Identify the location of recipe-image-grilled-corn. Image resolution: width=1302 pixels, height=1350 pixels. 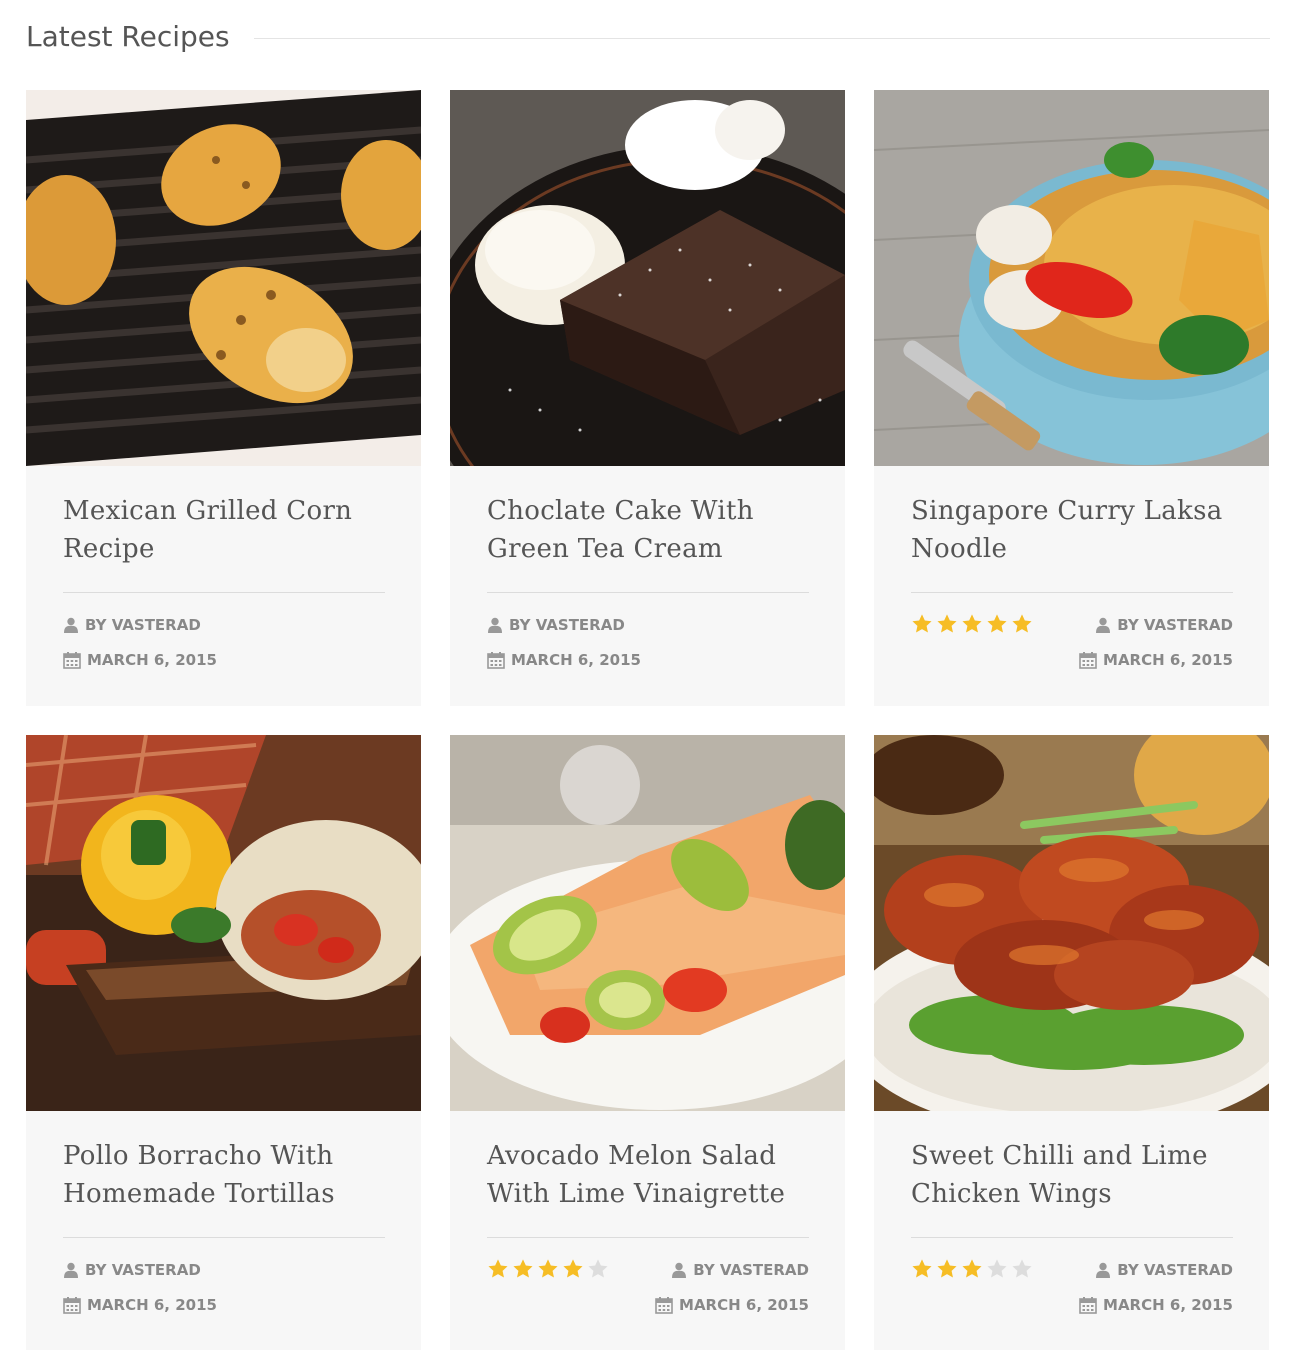
(223, 278).